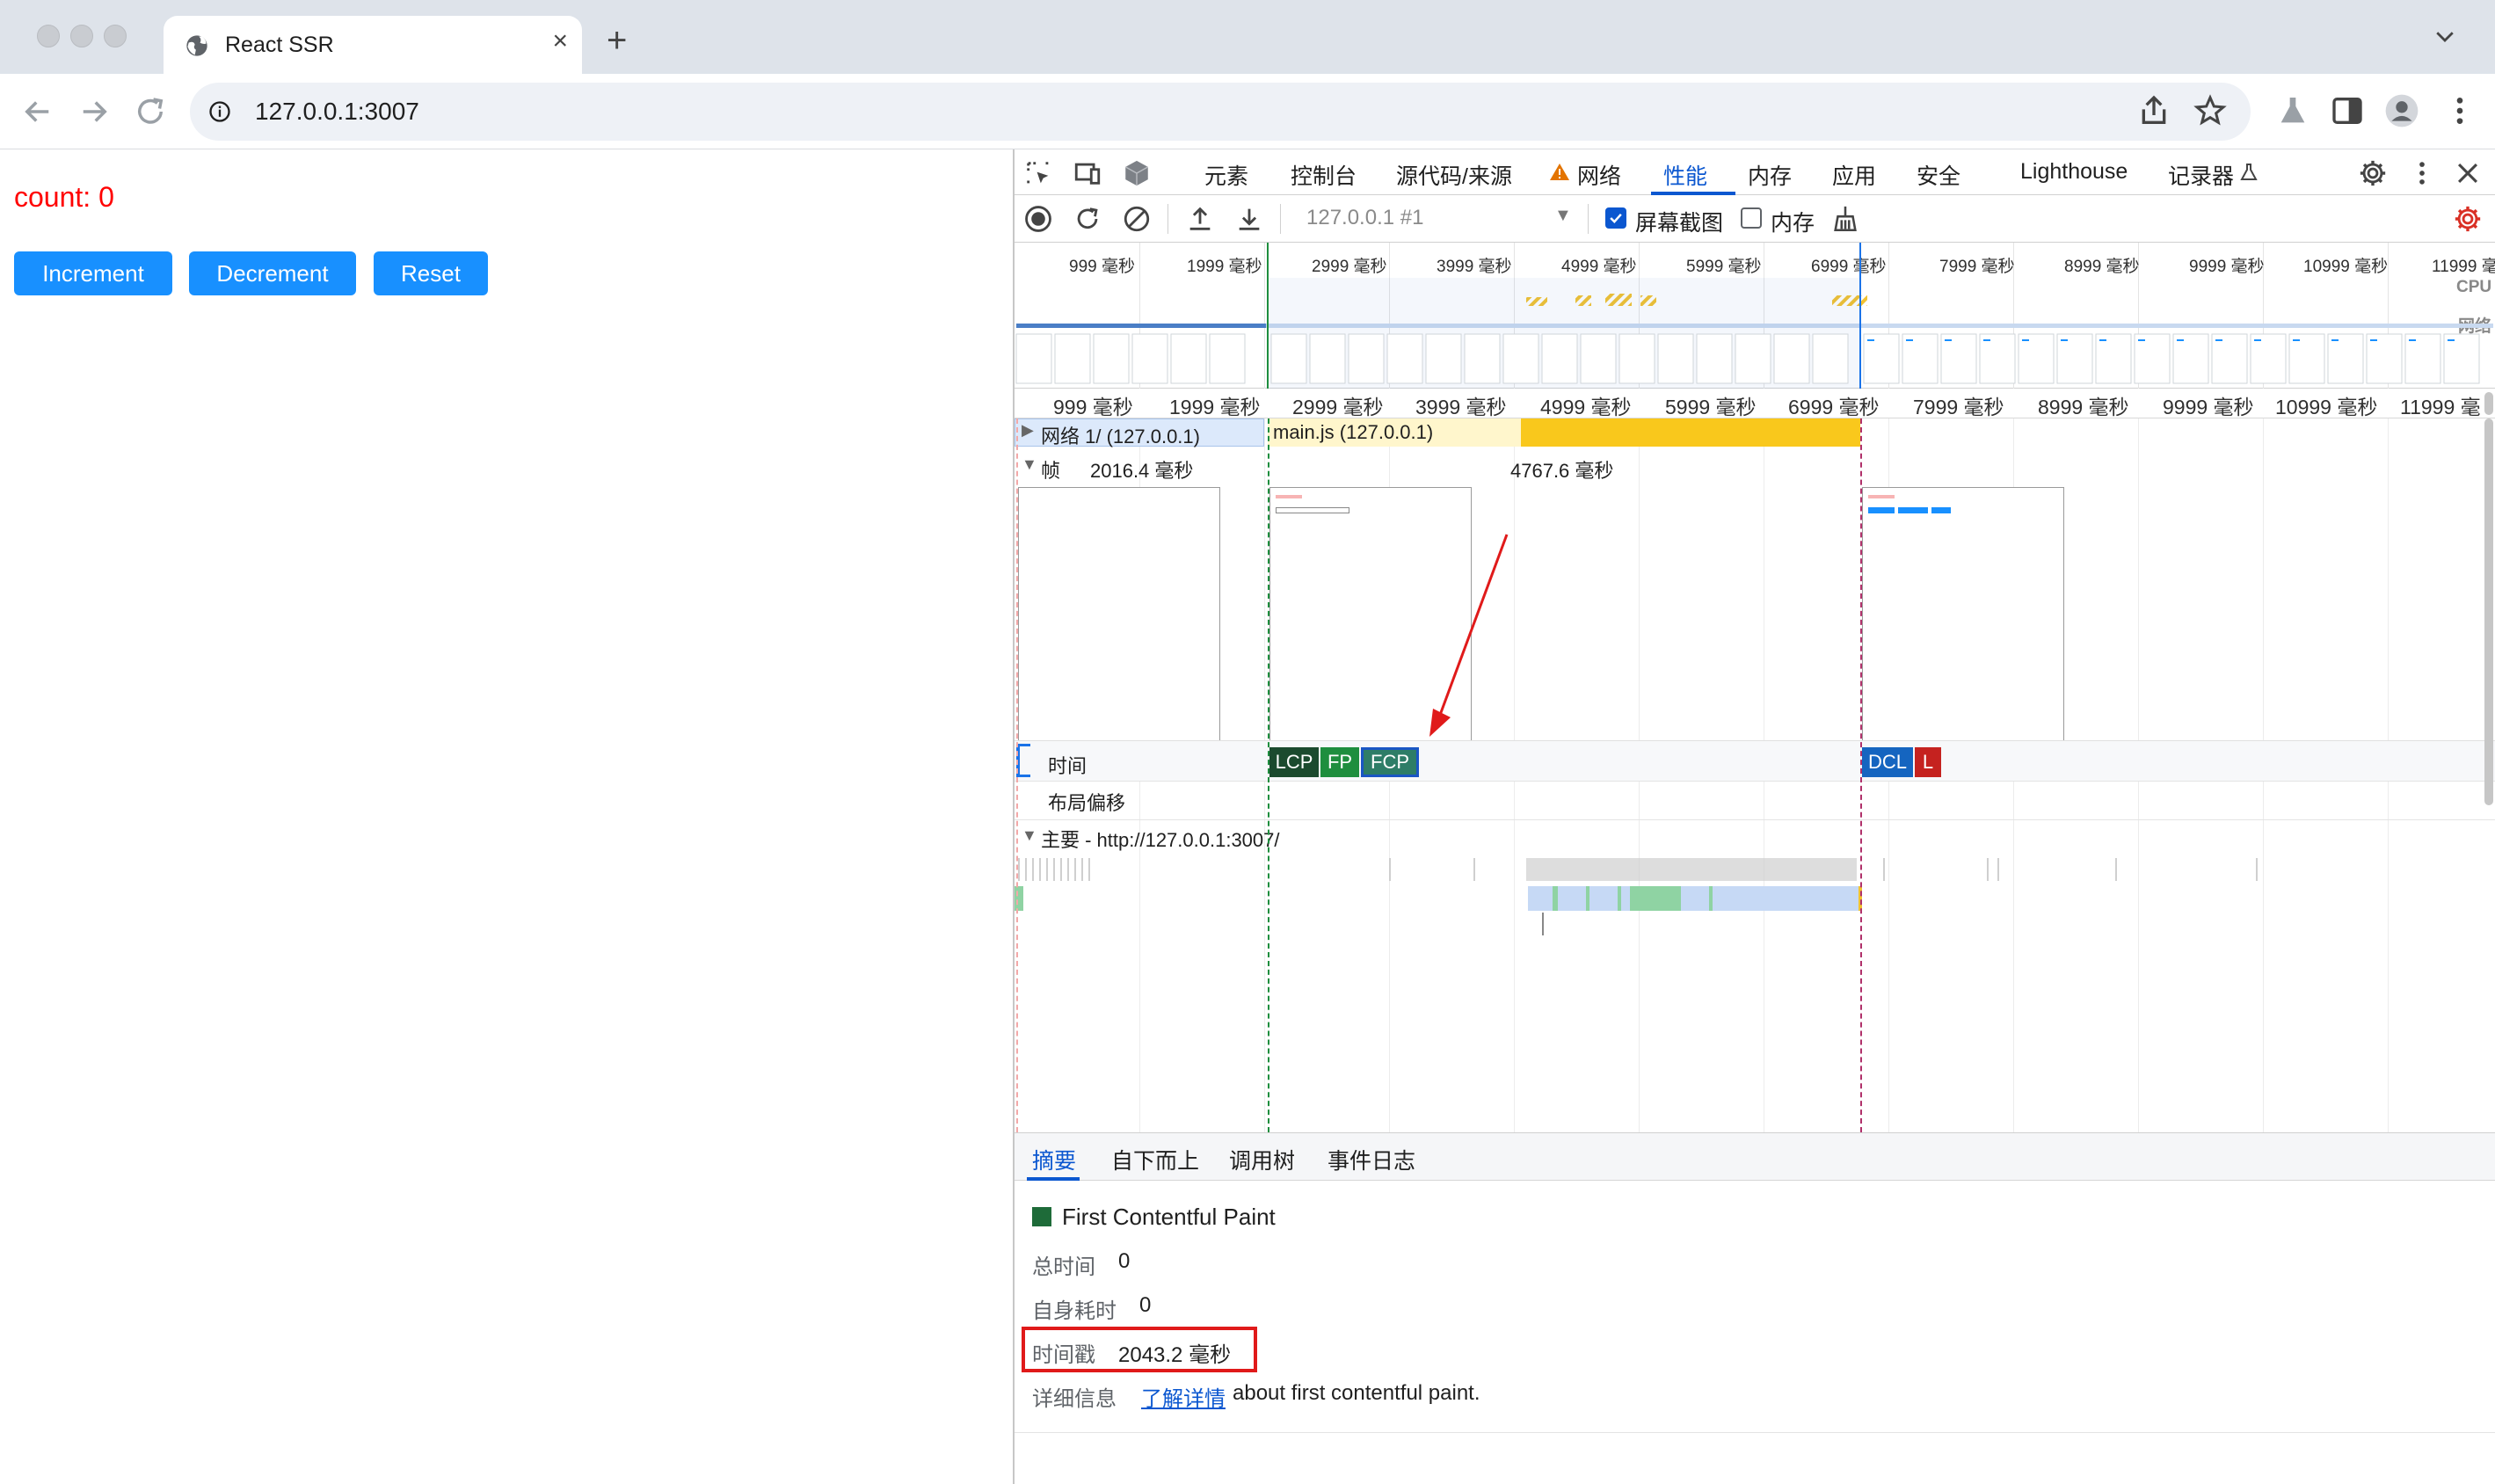 The height and width of the screenshot is (1484, 2495). I want to click on fcp-marker: FCP, so click(1390, 762).